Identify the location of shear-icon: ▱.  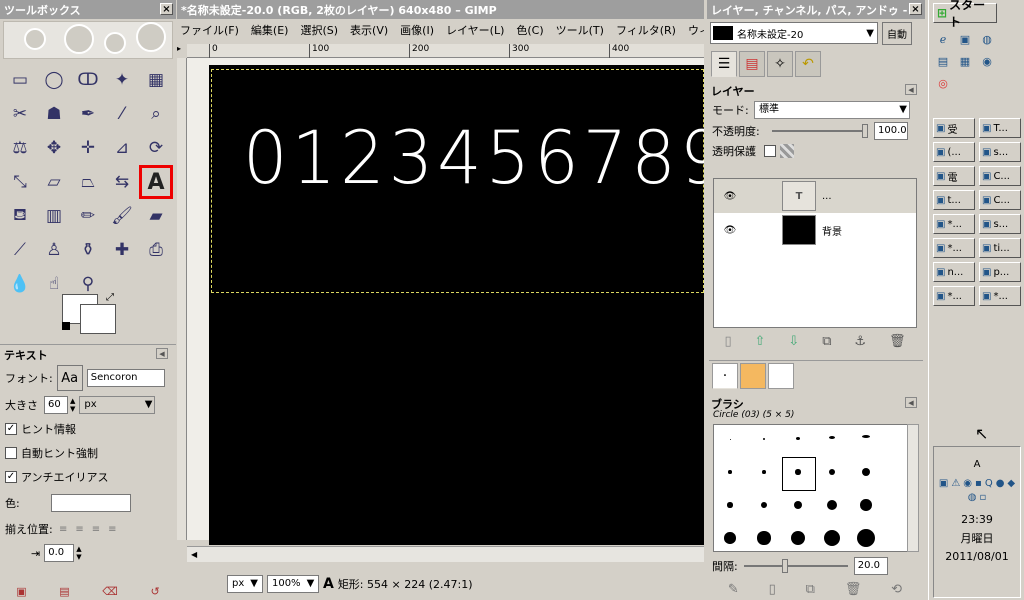
(54, 182).